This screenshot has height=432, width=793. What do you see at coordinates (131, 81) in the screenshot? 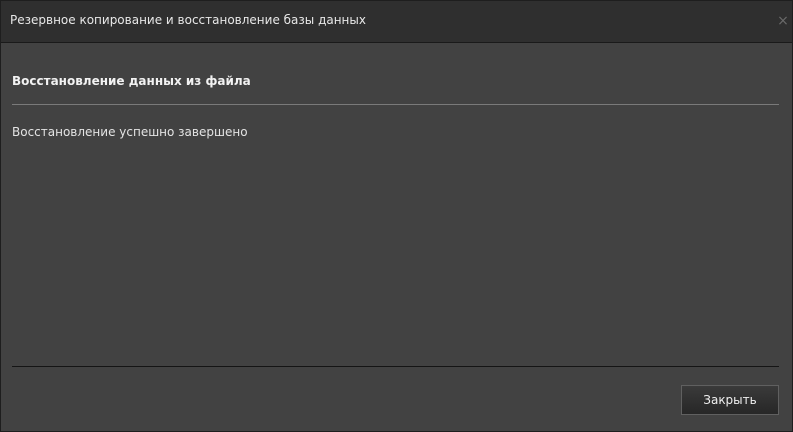
I see `section-heading: Восстановление данных из файла` at bounding box center [131, 81].